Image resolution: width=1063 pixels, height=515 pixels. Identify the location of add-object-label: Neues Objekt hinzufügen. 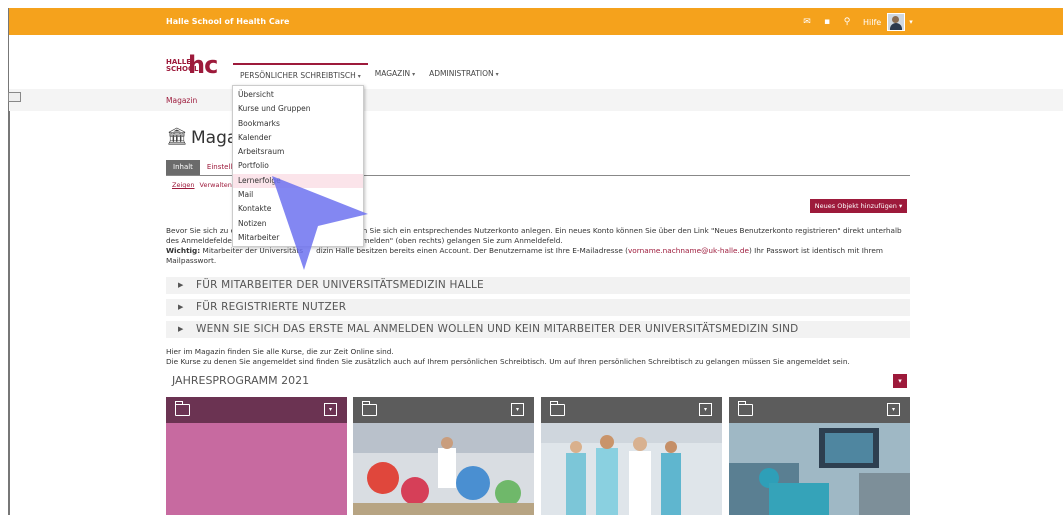
(855, 206).